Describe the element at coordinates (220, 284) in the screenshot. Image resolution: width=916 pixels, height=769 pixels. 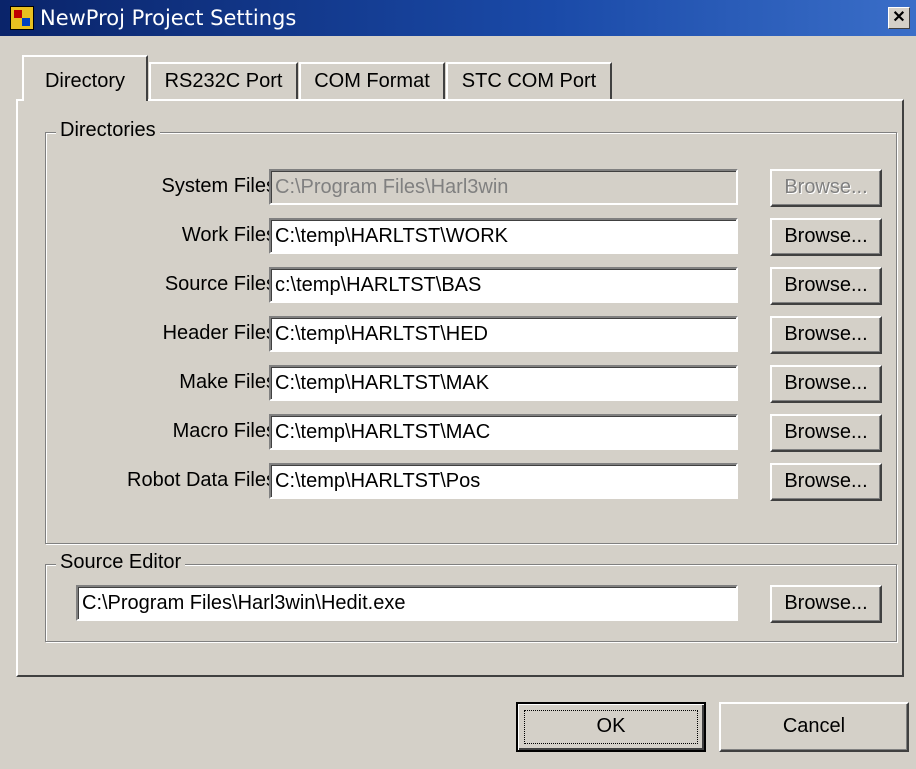
I see `source-files-label: Source Files` at that location.